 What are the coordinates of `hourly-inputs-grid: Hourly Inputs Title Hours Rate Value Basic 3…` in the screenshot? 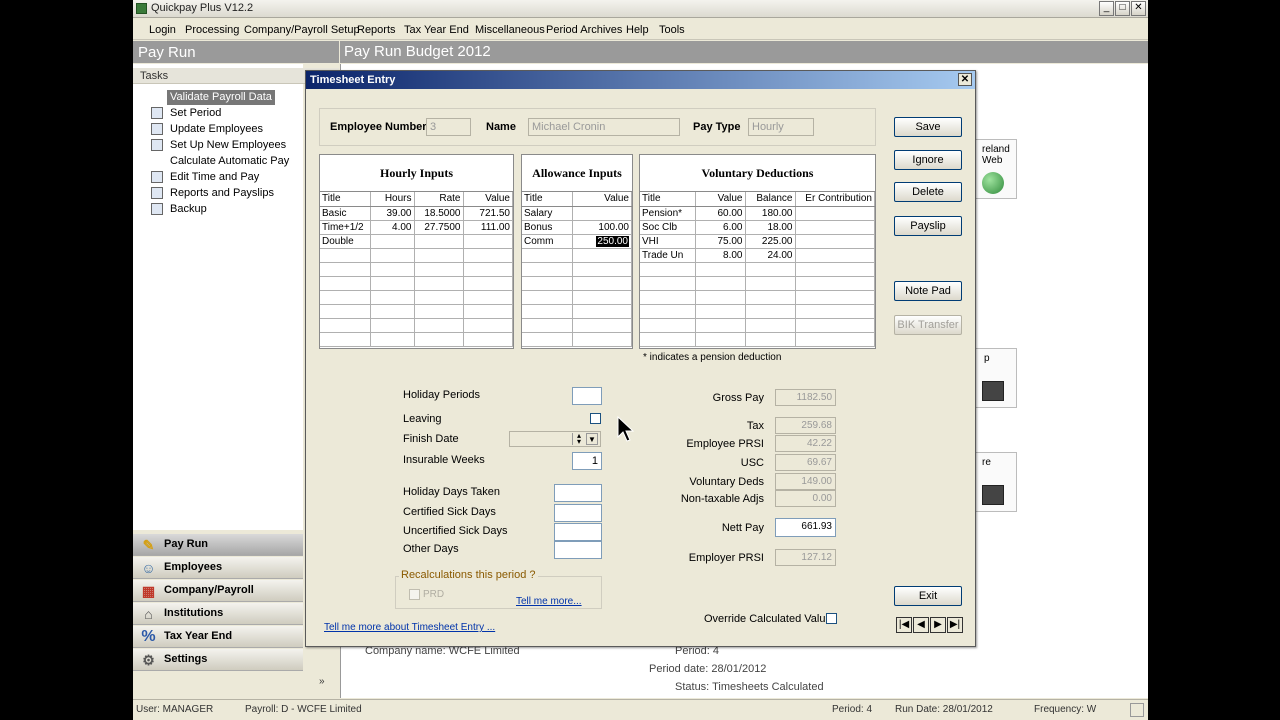 It's located at (416, 251).